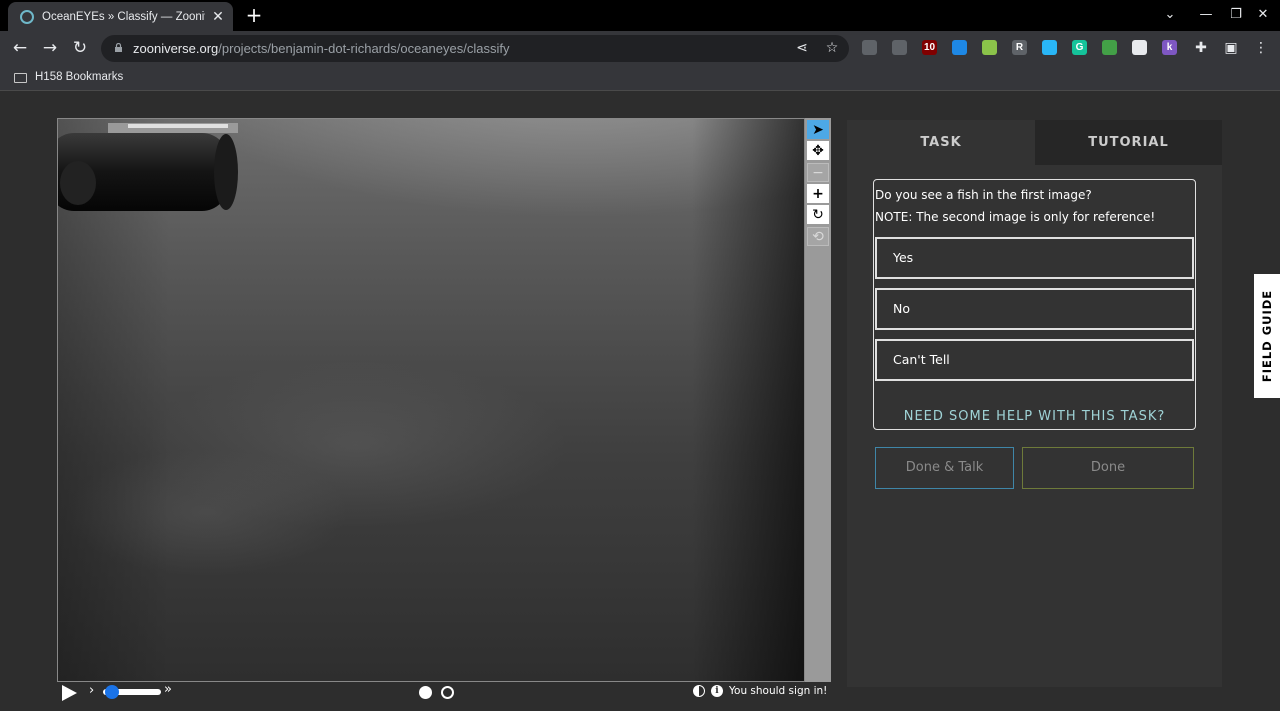 The image size is (1280, 711). Describe the element at coordinates (818, 193) in the screenshot. I see `zoom-in-icon: +` at that location.